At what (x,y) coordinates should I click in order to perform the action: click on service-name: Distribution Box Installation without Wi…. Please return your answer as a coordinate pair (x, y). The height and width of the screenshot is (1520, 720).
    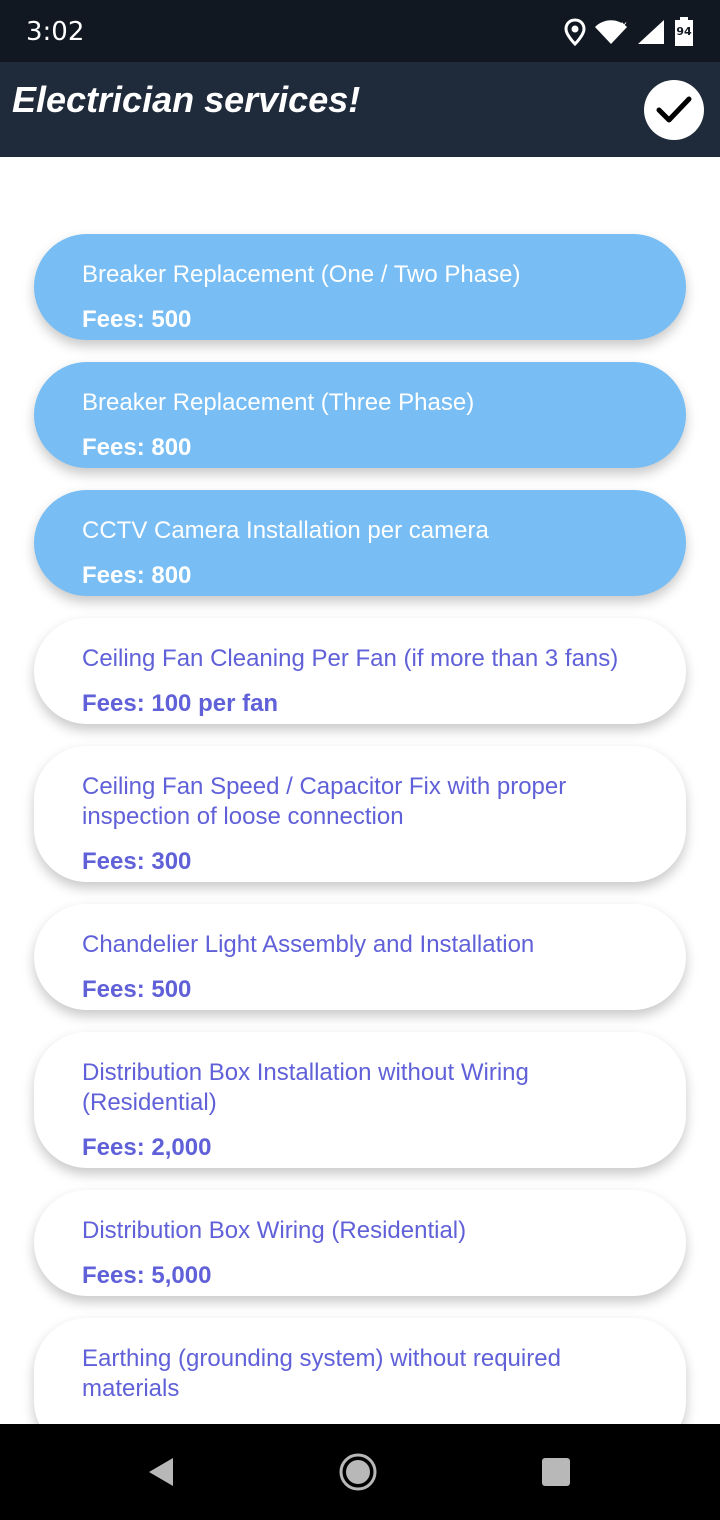
    Looking at the image, I should click on (305, 1087).